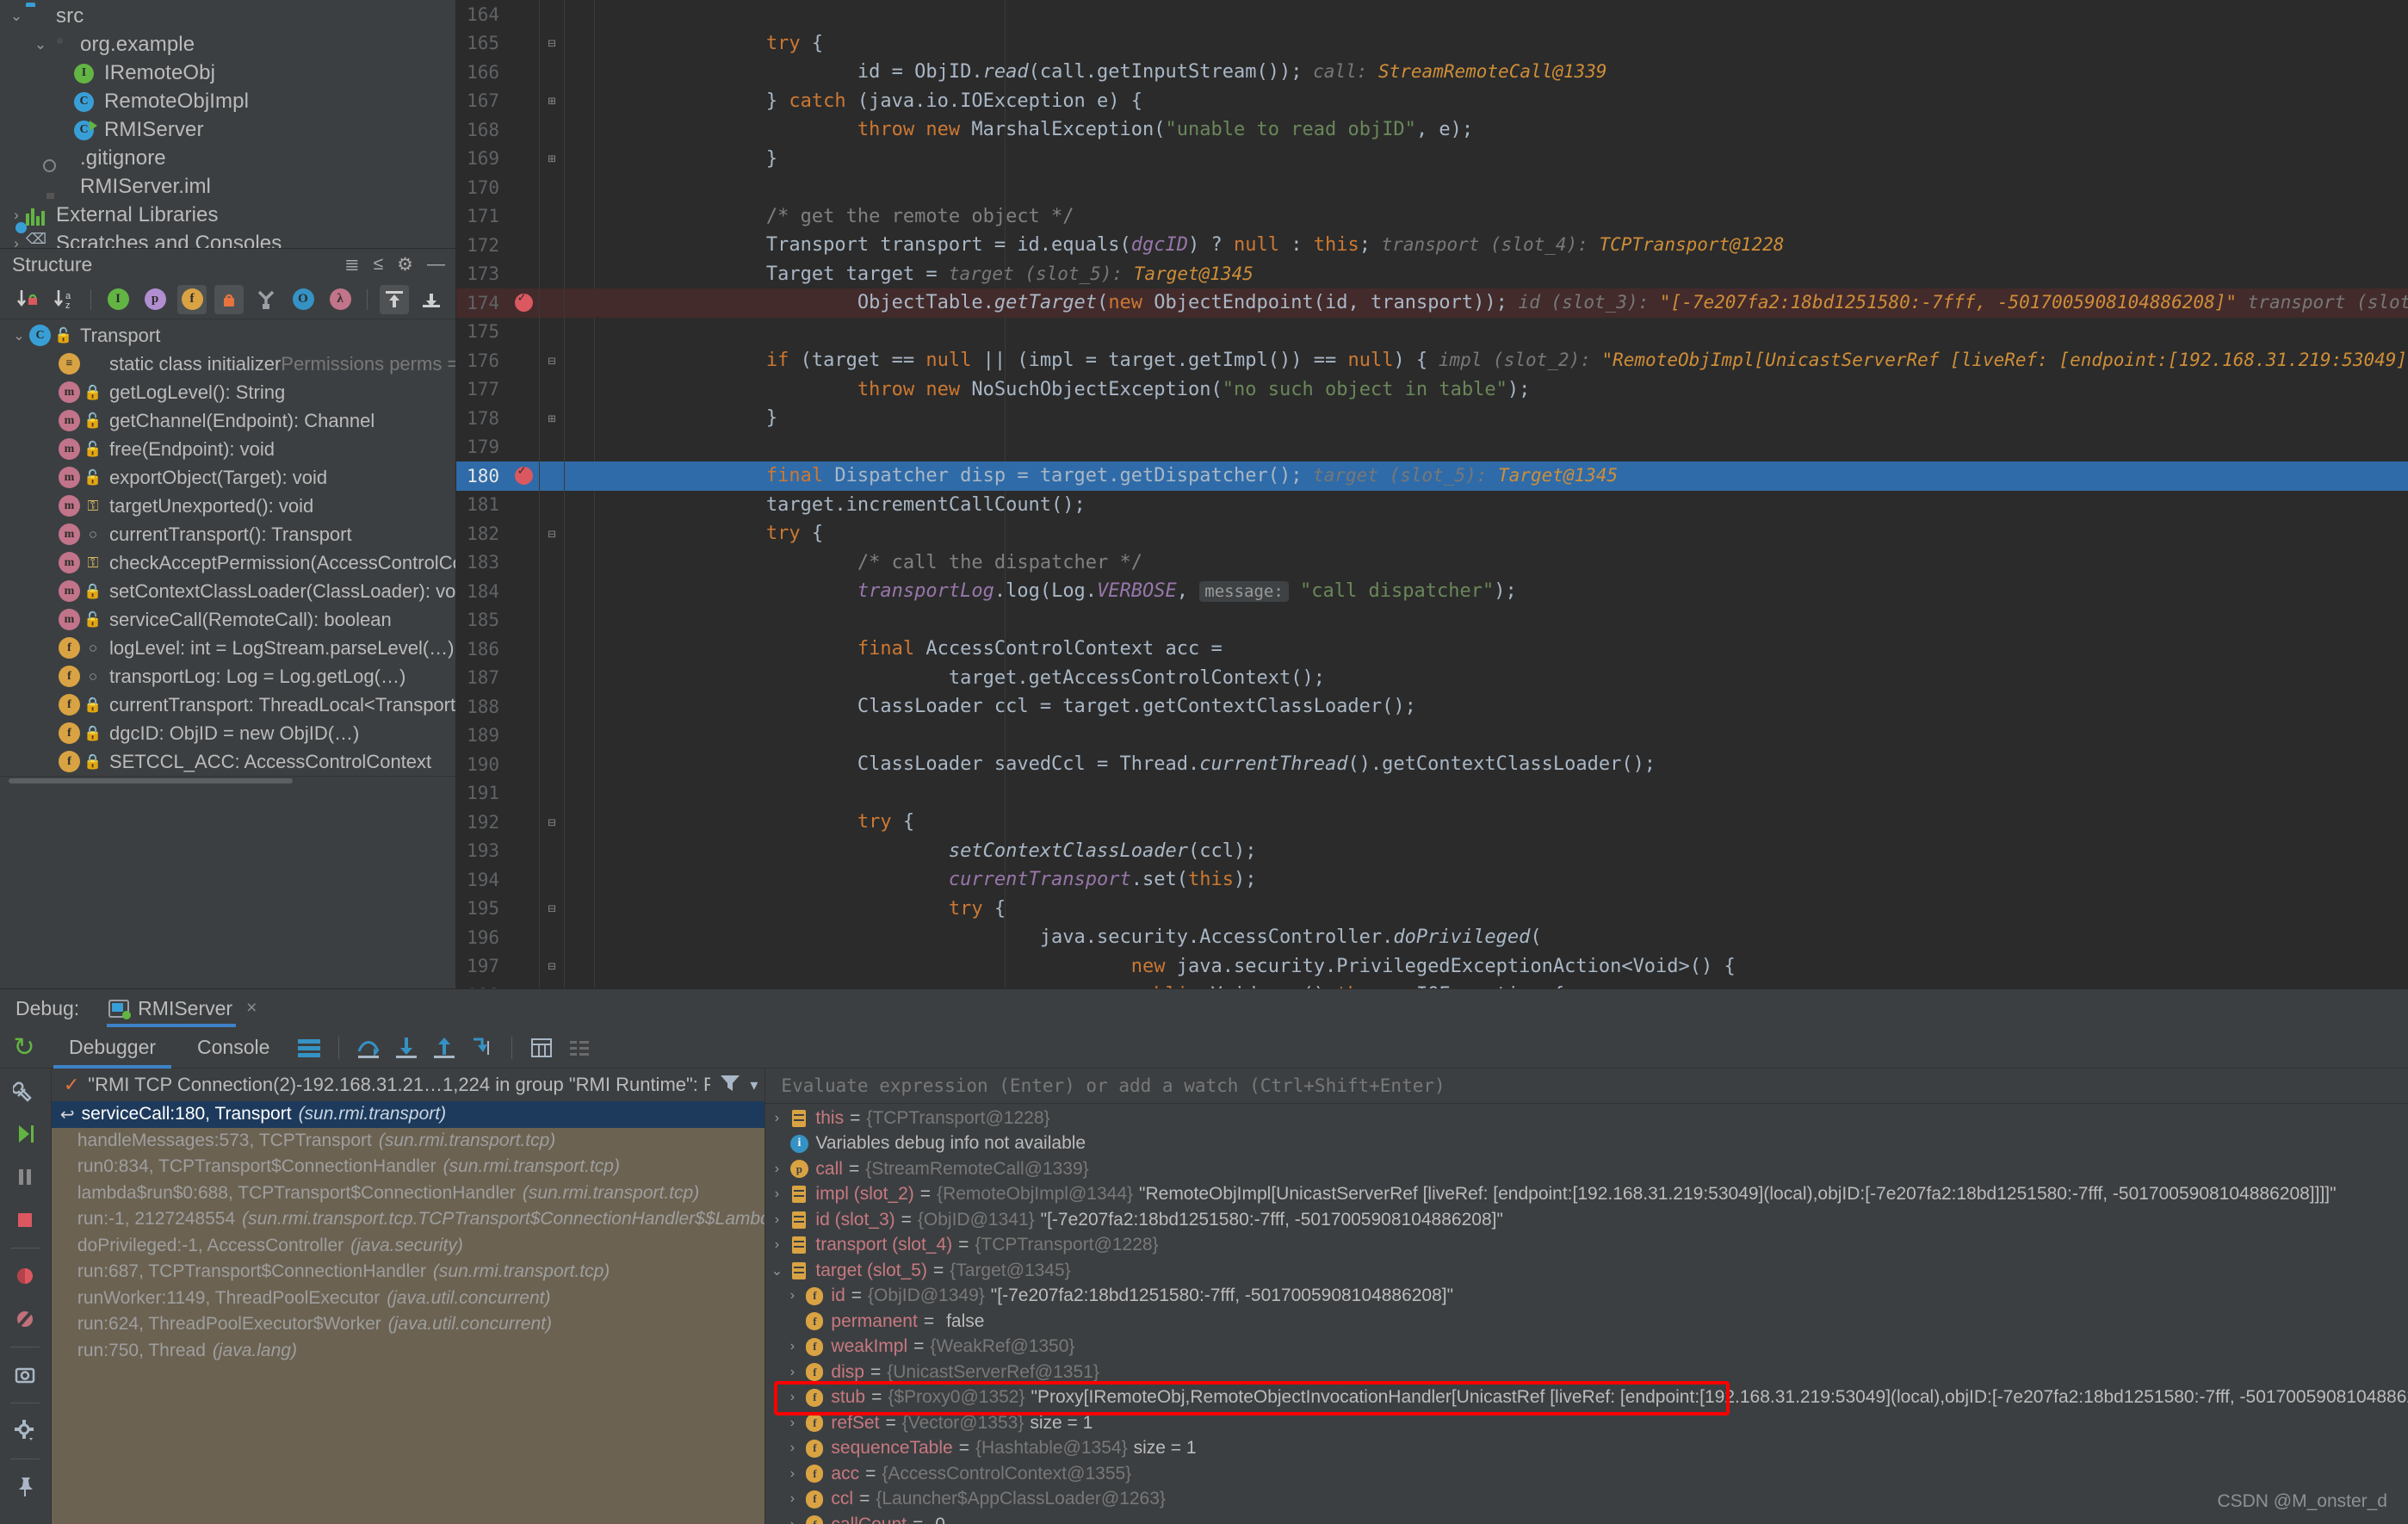 The width and height of the screenshot is (2408, 1524). I want to click on force-step-into-icon, so click(482, 1048).